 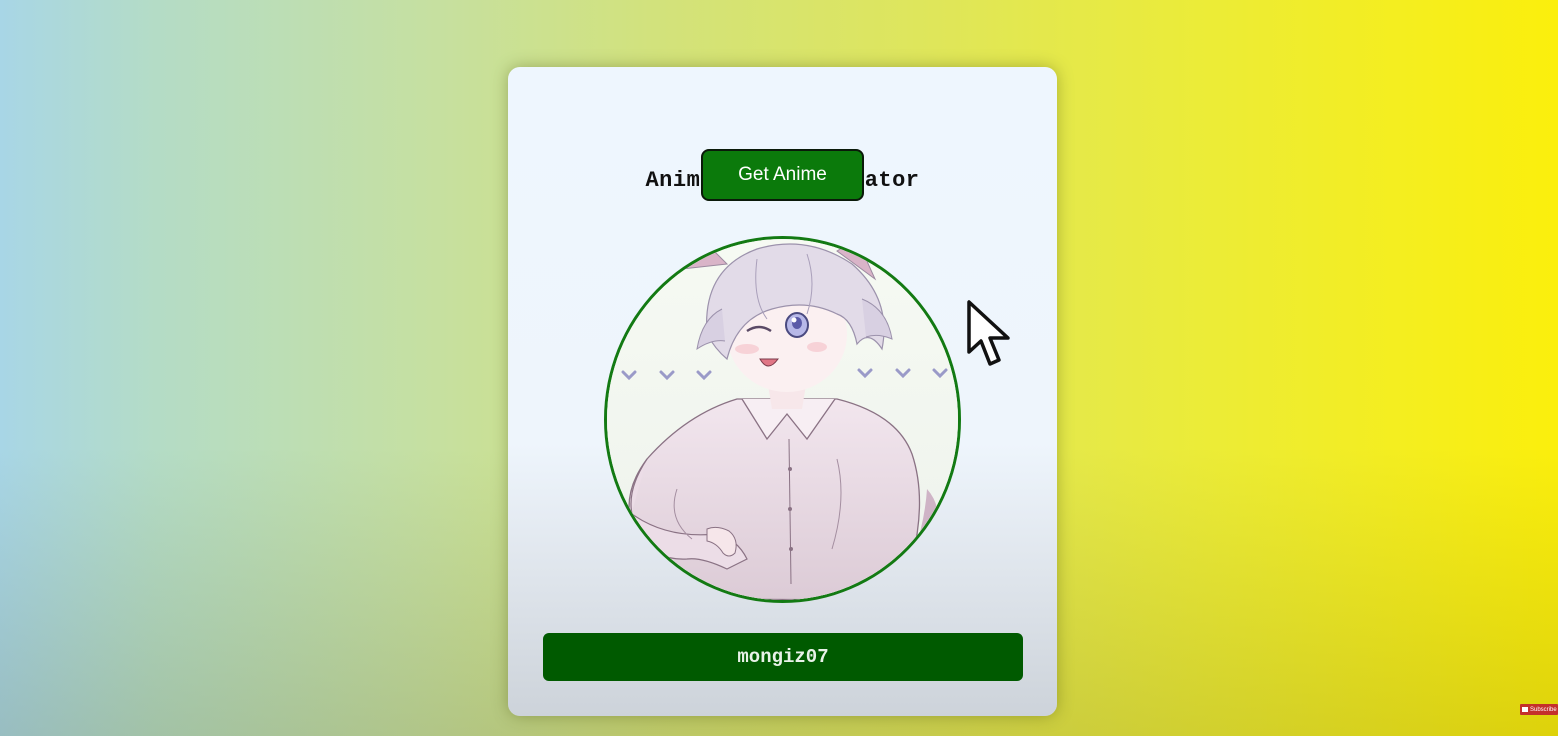 I want to click on subscribe-badge: Subscribe, so click(x=1539, y=709).